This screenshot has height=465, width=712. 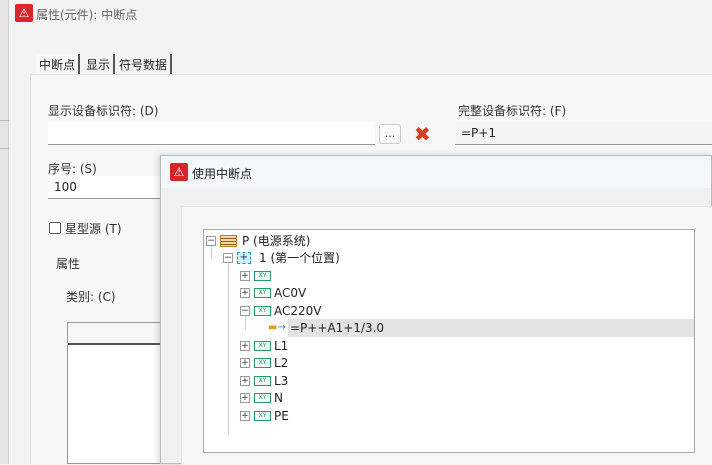 What do you see at coordinates (449, 398) in the screenshot?
I see `tree-item: + XY N` at bounding box center [449, 398].